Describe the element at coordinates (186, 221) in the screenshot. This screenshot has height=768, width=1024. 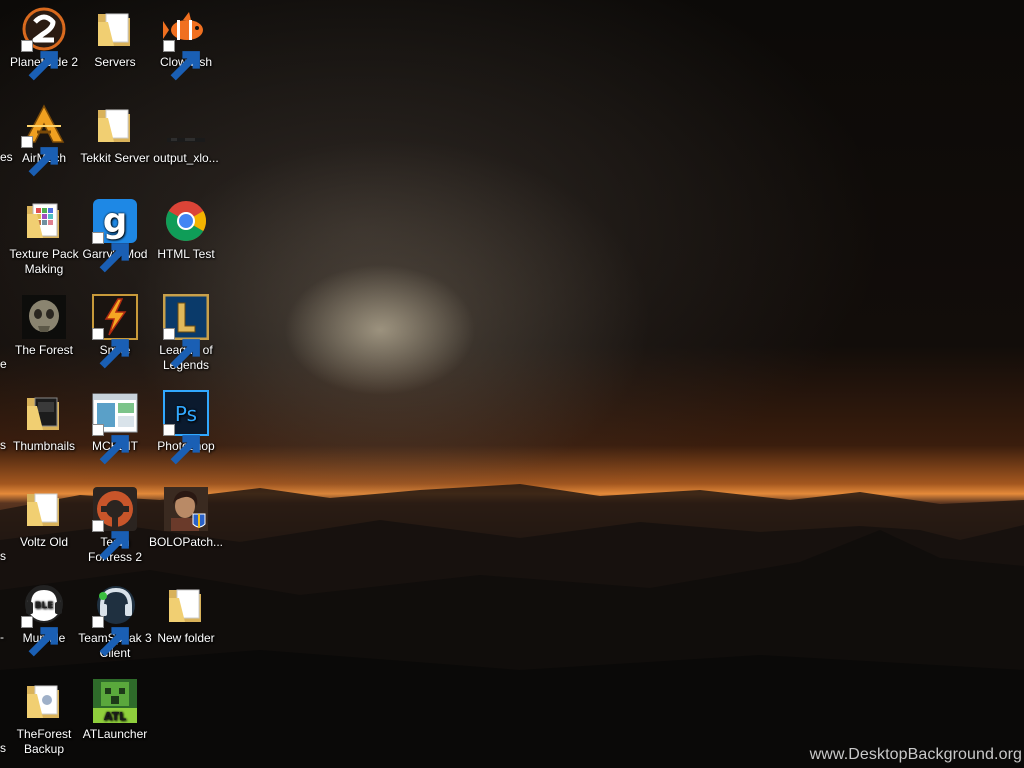
I see `chrome-icon` at that location.